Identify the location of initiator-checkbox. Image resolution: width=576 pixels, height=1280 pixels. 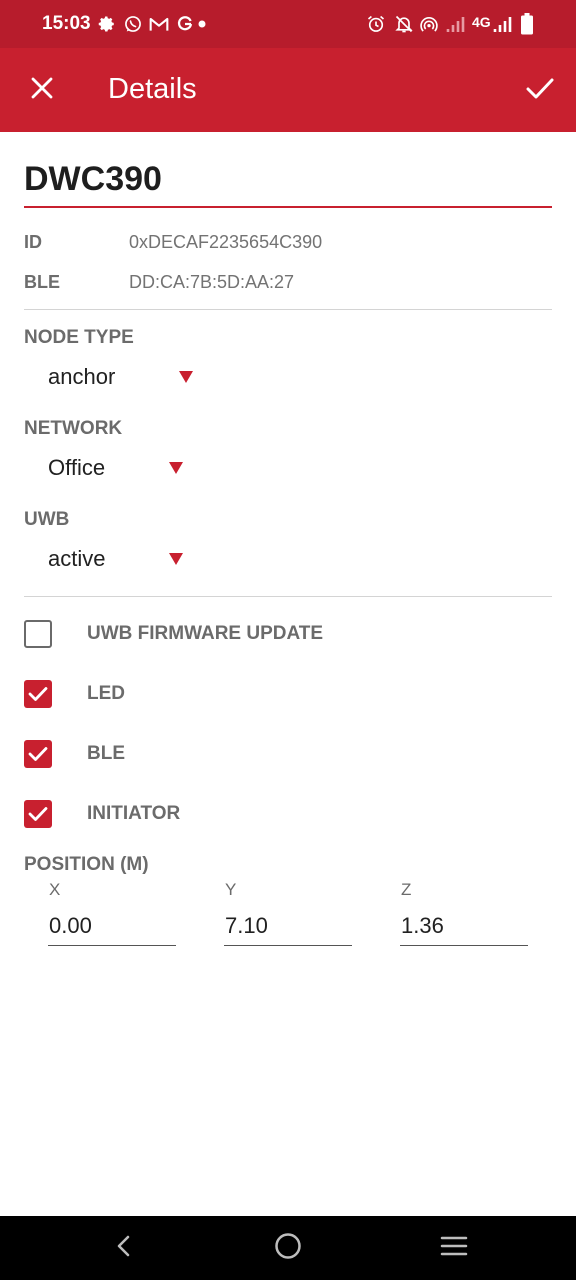
(38, 814).